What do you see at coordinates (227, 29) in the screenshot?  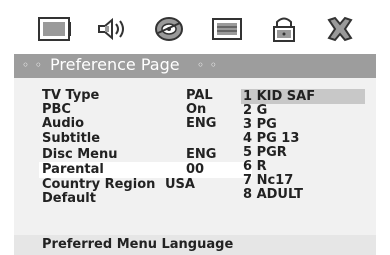 I see `video-screen-icon` at bounding box center [227, 29].